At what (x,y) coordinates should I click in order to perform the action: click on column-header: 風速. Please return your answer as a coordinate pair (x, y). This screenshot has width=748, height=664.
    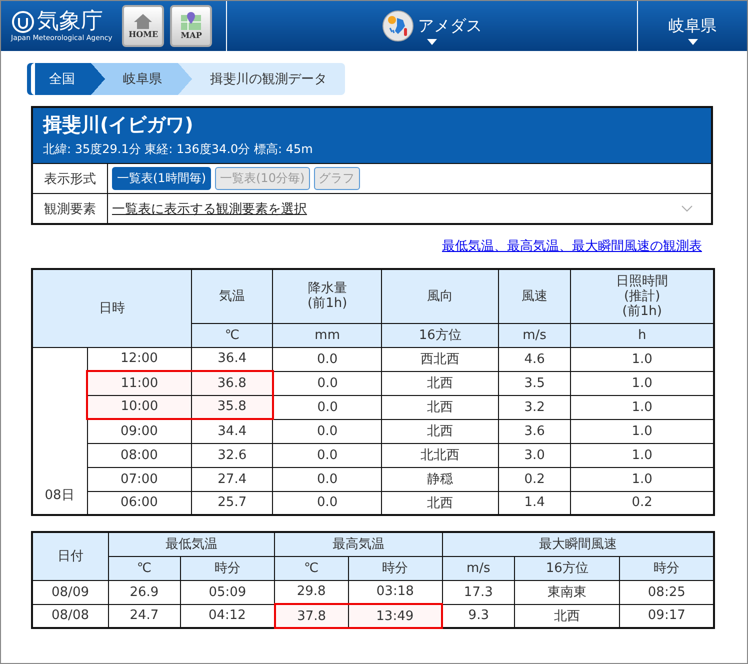
    Looking at the image, I should click on (534, 296).